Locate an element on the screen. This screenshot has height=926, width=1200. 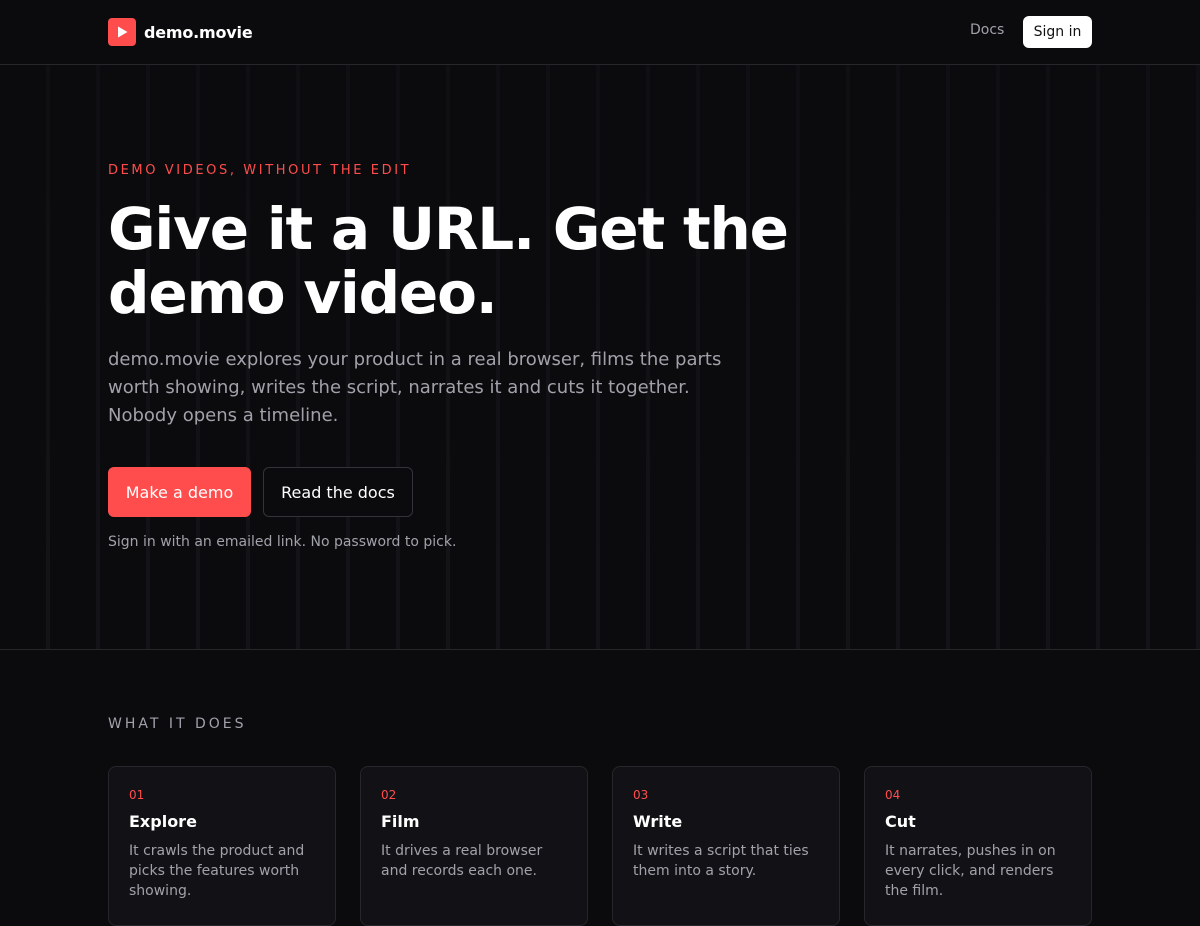
features-section-label: WHAT IT DOES is located at coordinates (177, 724).